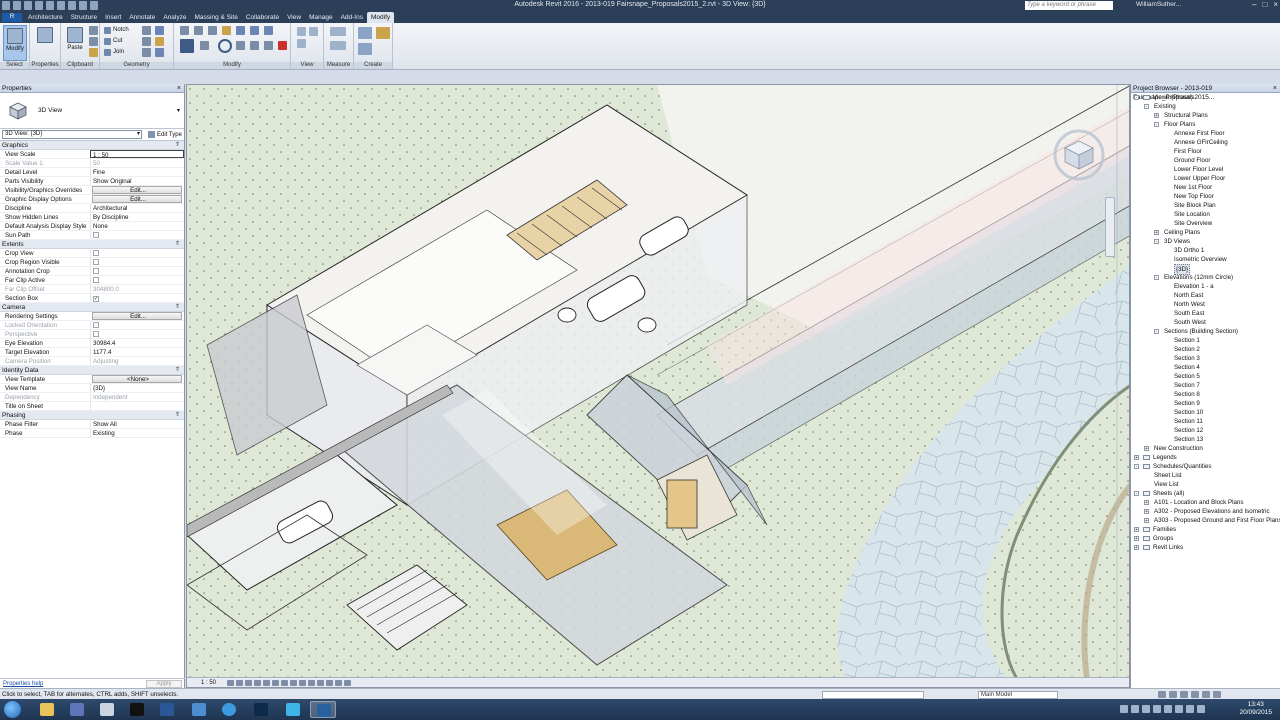  What do you see at coordinates (1195, 694) in the screenshot?
I see `select-by-face-icon` at bounding box center [1195, 694].